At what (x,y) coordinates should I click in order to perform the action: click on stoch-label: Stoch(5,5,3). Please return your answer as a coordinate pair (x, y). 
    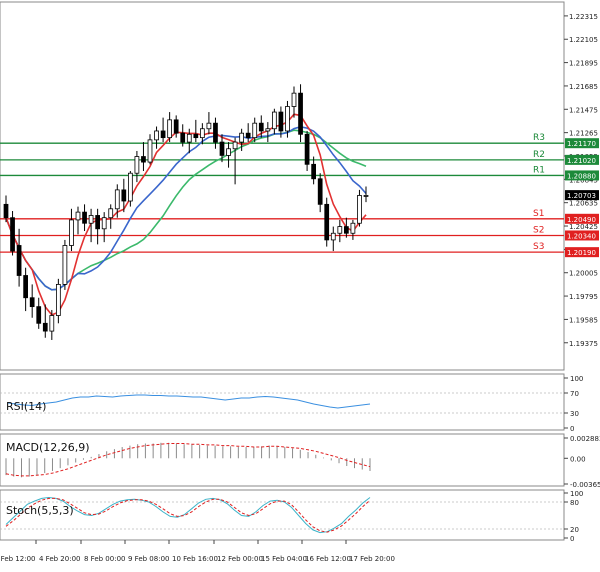
    Looking at the image, I should click on (40, 510).